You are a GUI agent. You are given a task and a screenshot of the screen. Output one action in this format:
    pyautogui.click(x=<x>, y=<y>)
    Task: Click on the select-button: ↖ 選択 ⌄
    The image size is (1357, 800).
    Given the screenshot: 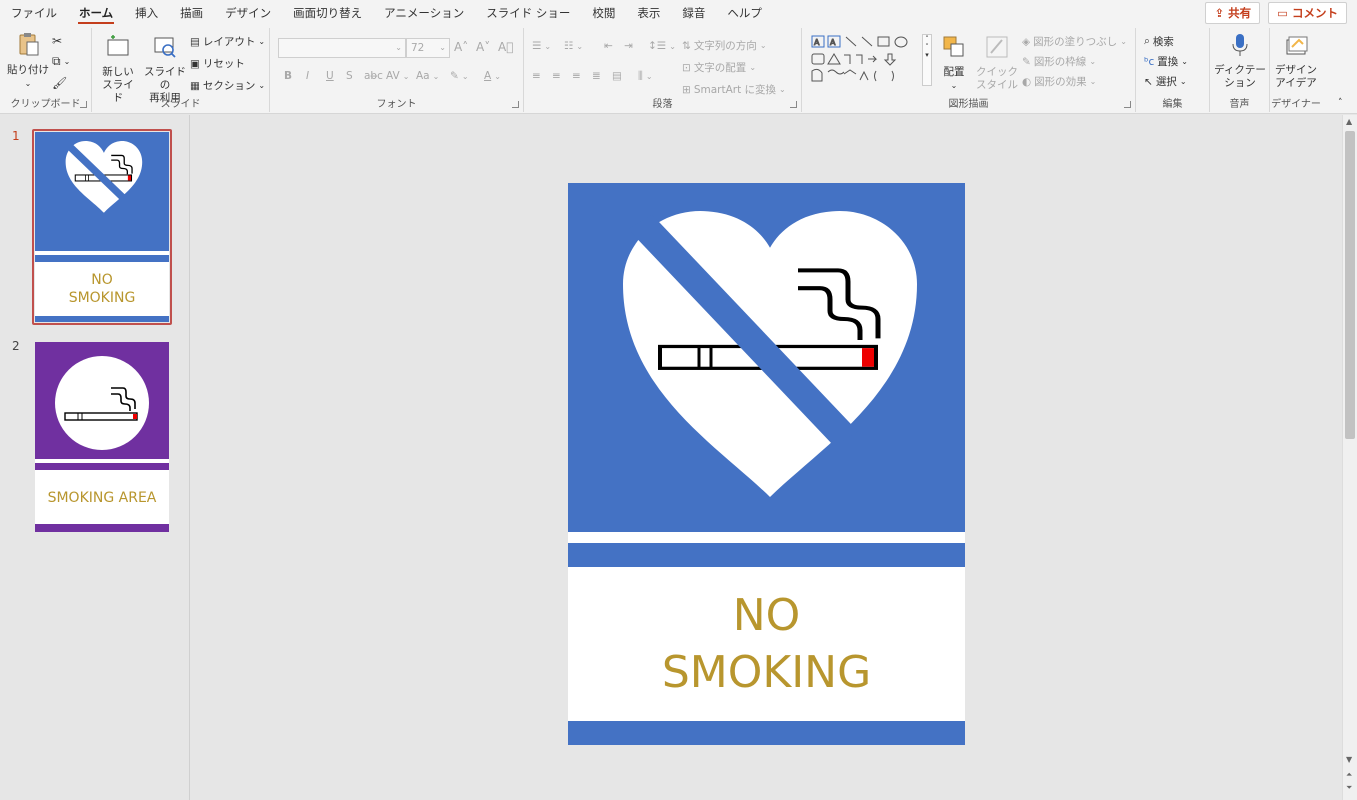 What is the action you would take?
    pyautogui.click(x=1165, y=81)
    